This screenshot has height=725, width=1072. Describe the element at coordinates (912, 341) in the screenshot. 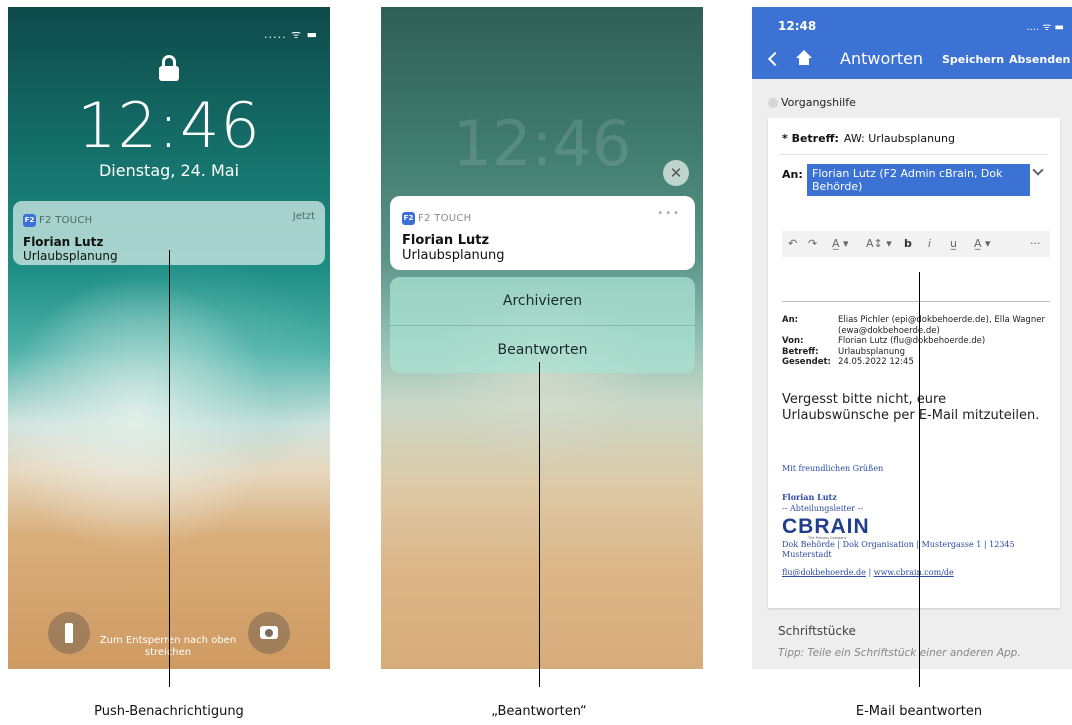

I see `quoted-from-value: Florian Lutz (flu@dokbehoerde.de)` at that location.